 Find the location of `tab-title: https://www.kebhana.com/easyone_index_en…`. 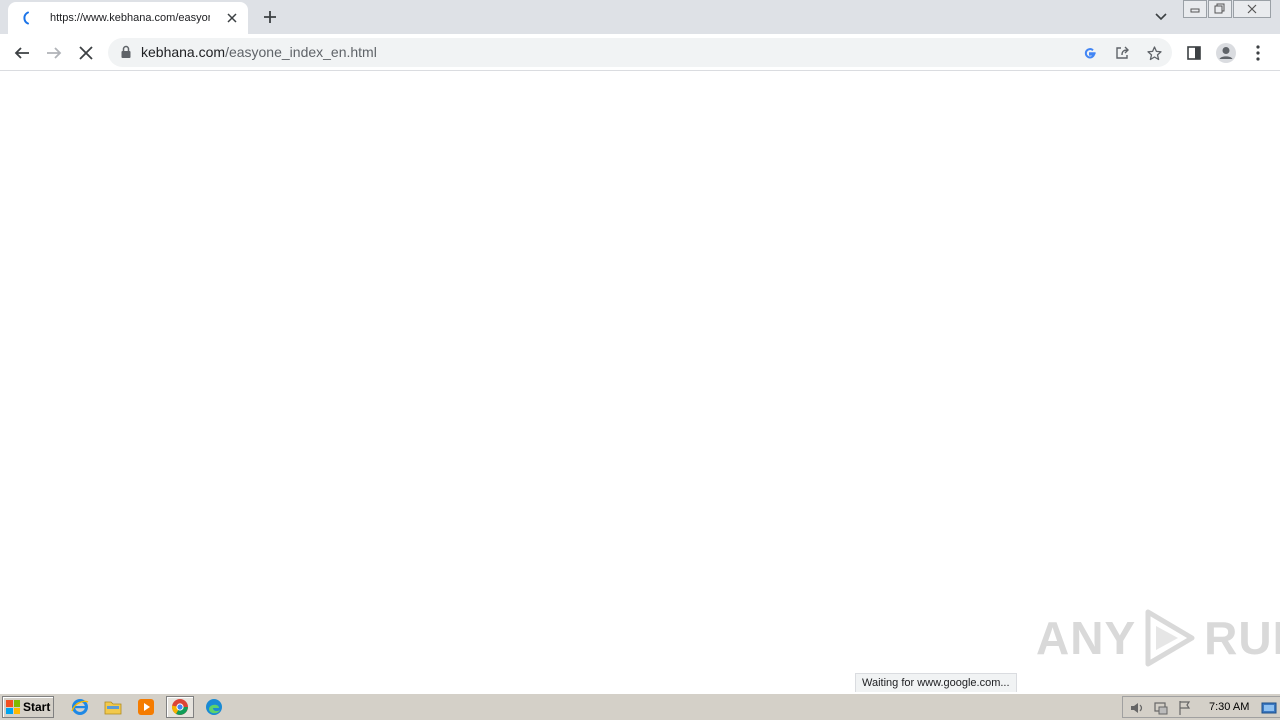

tab-title: https://www.kebhana.com/easyone_index_en… is located at coordinates (130, 18).